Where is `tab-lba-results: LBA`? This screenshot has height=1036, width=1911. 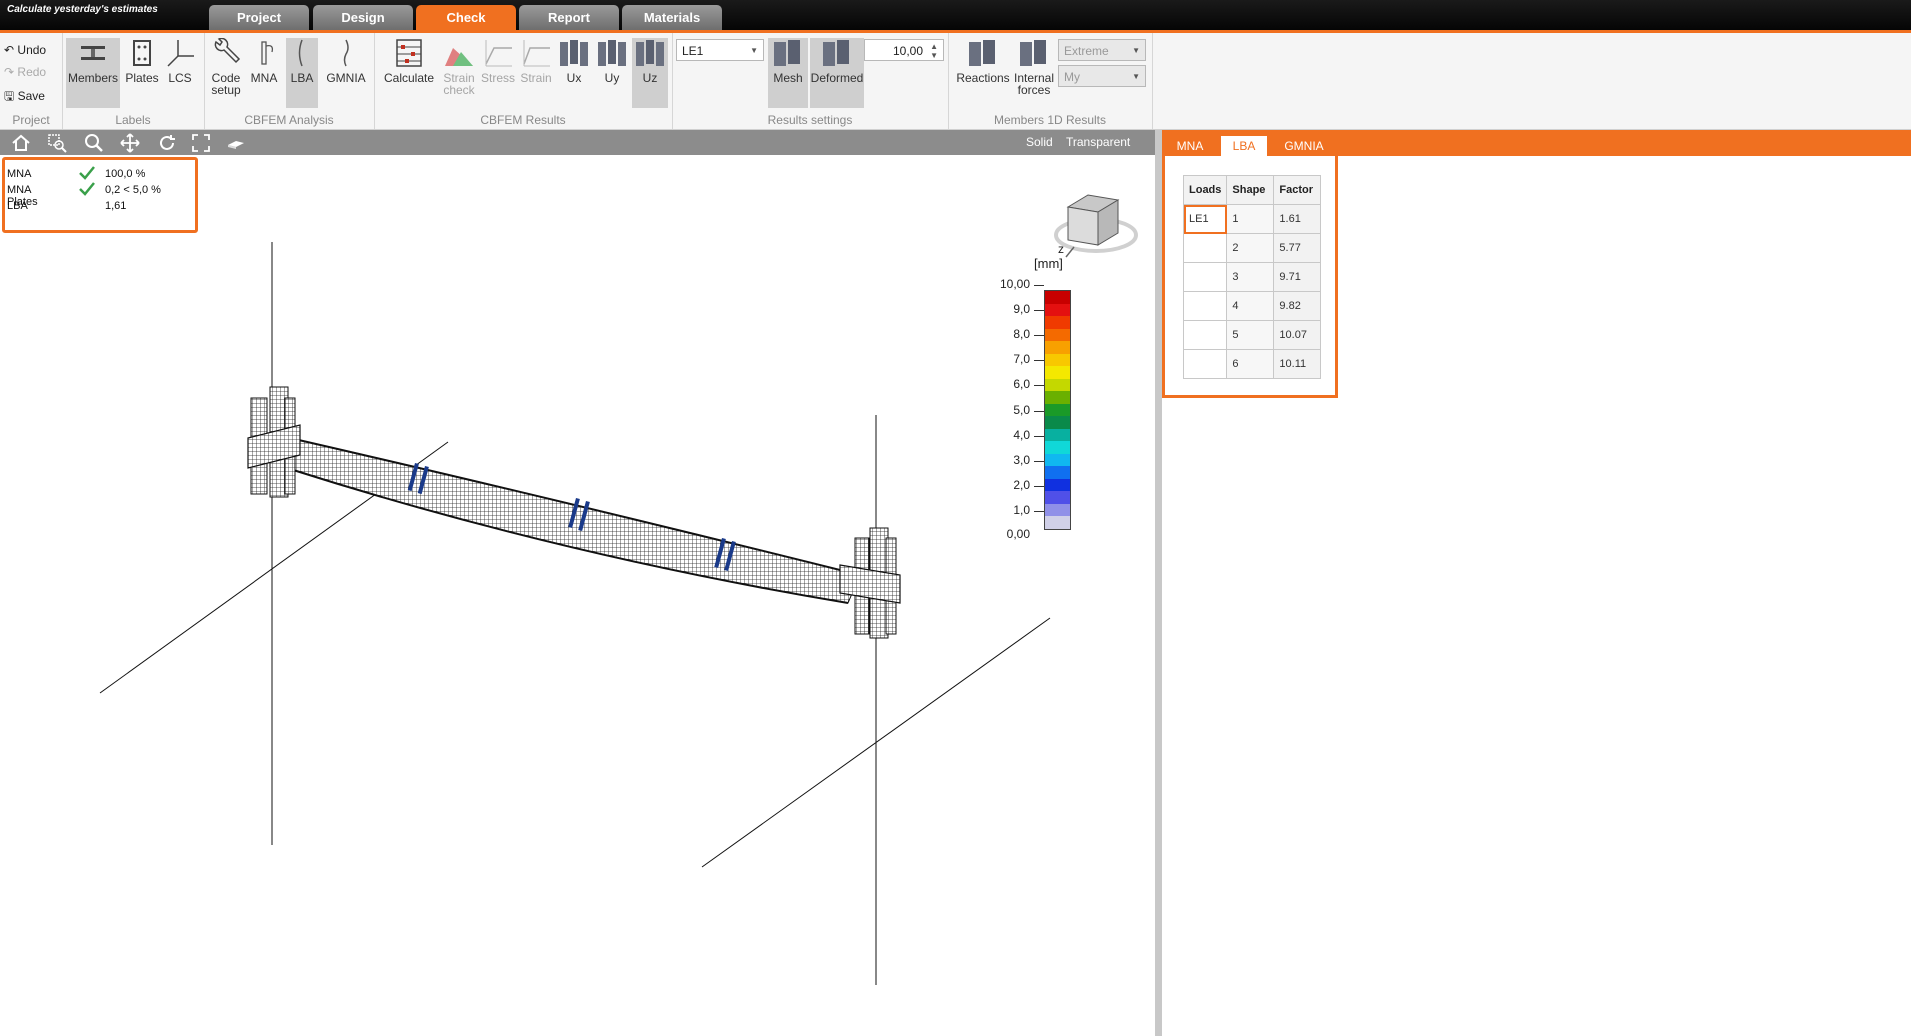
tab-lba-results: LBA is located at coordinates (1244, 146).